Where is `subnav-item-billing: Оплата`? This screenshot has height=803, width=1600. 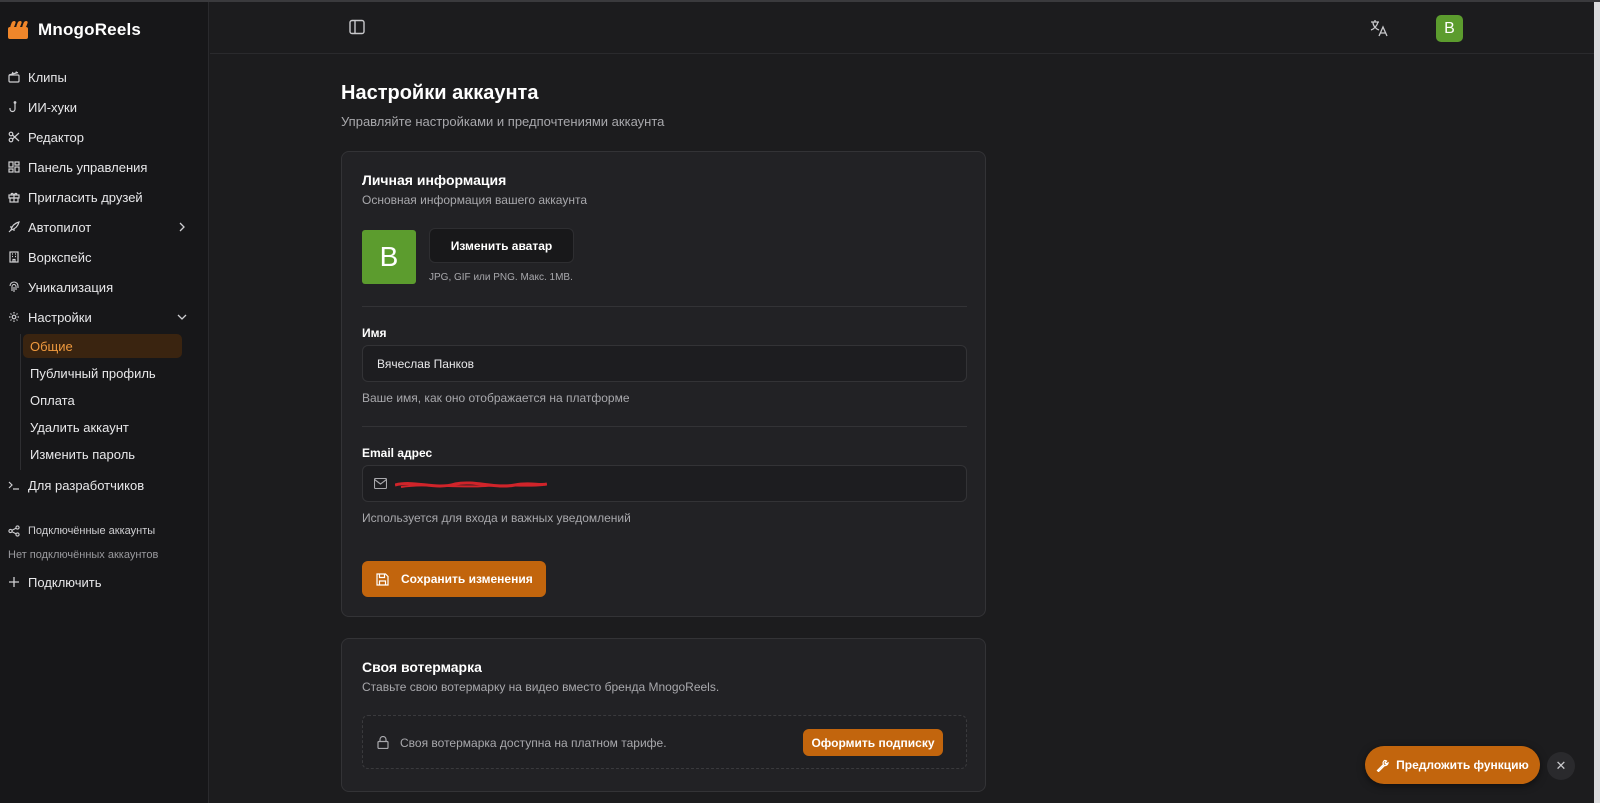
subnav-item-billing: Оплата is located at coordinates (102, 400).